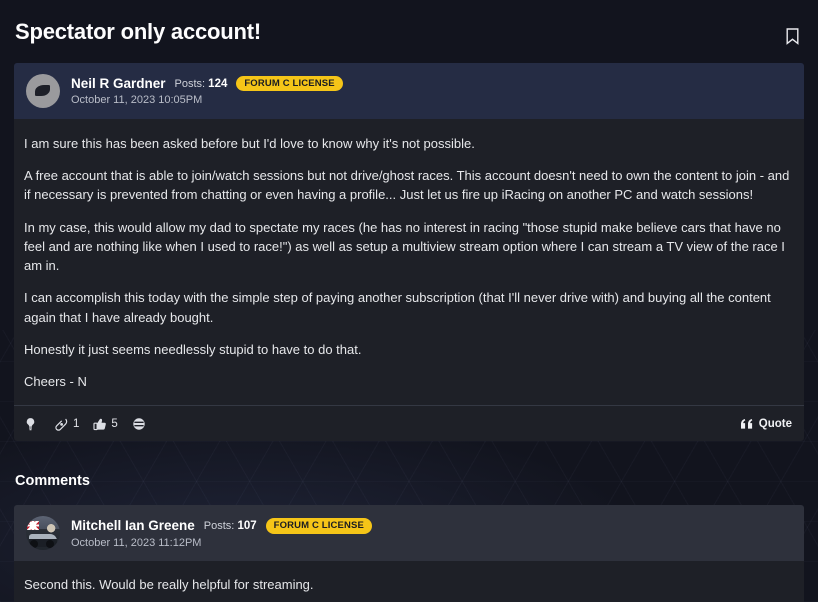 Image resolution: width=818 pixels, height=602 pixels. I want to click on post-count-value: 107, so click(247, 525).